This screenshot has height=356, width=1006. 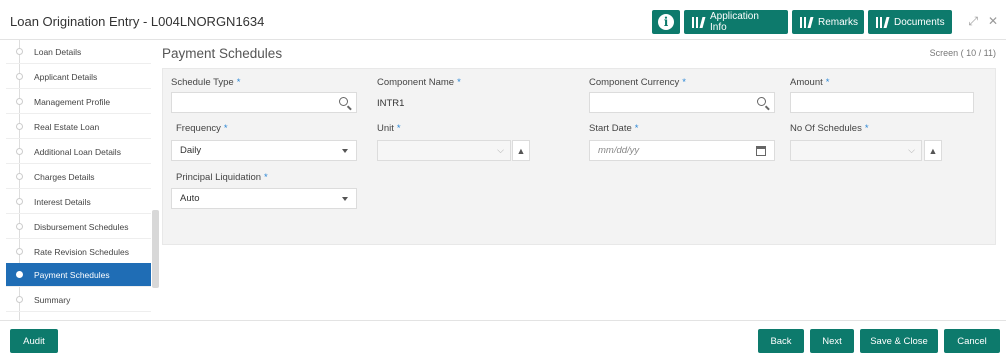 What do you see at coordinates (419, 82) in the screenshot?
I see `component-name-label: Component Name *` at bounding box center [419, 82].